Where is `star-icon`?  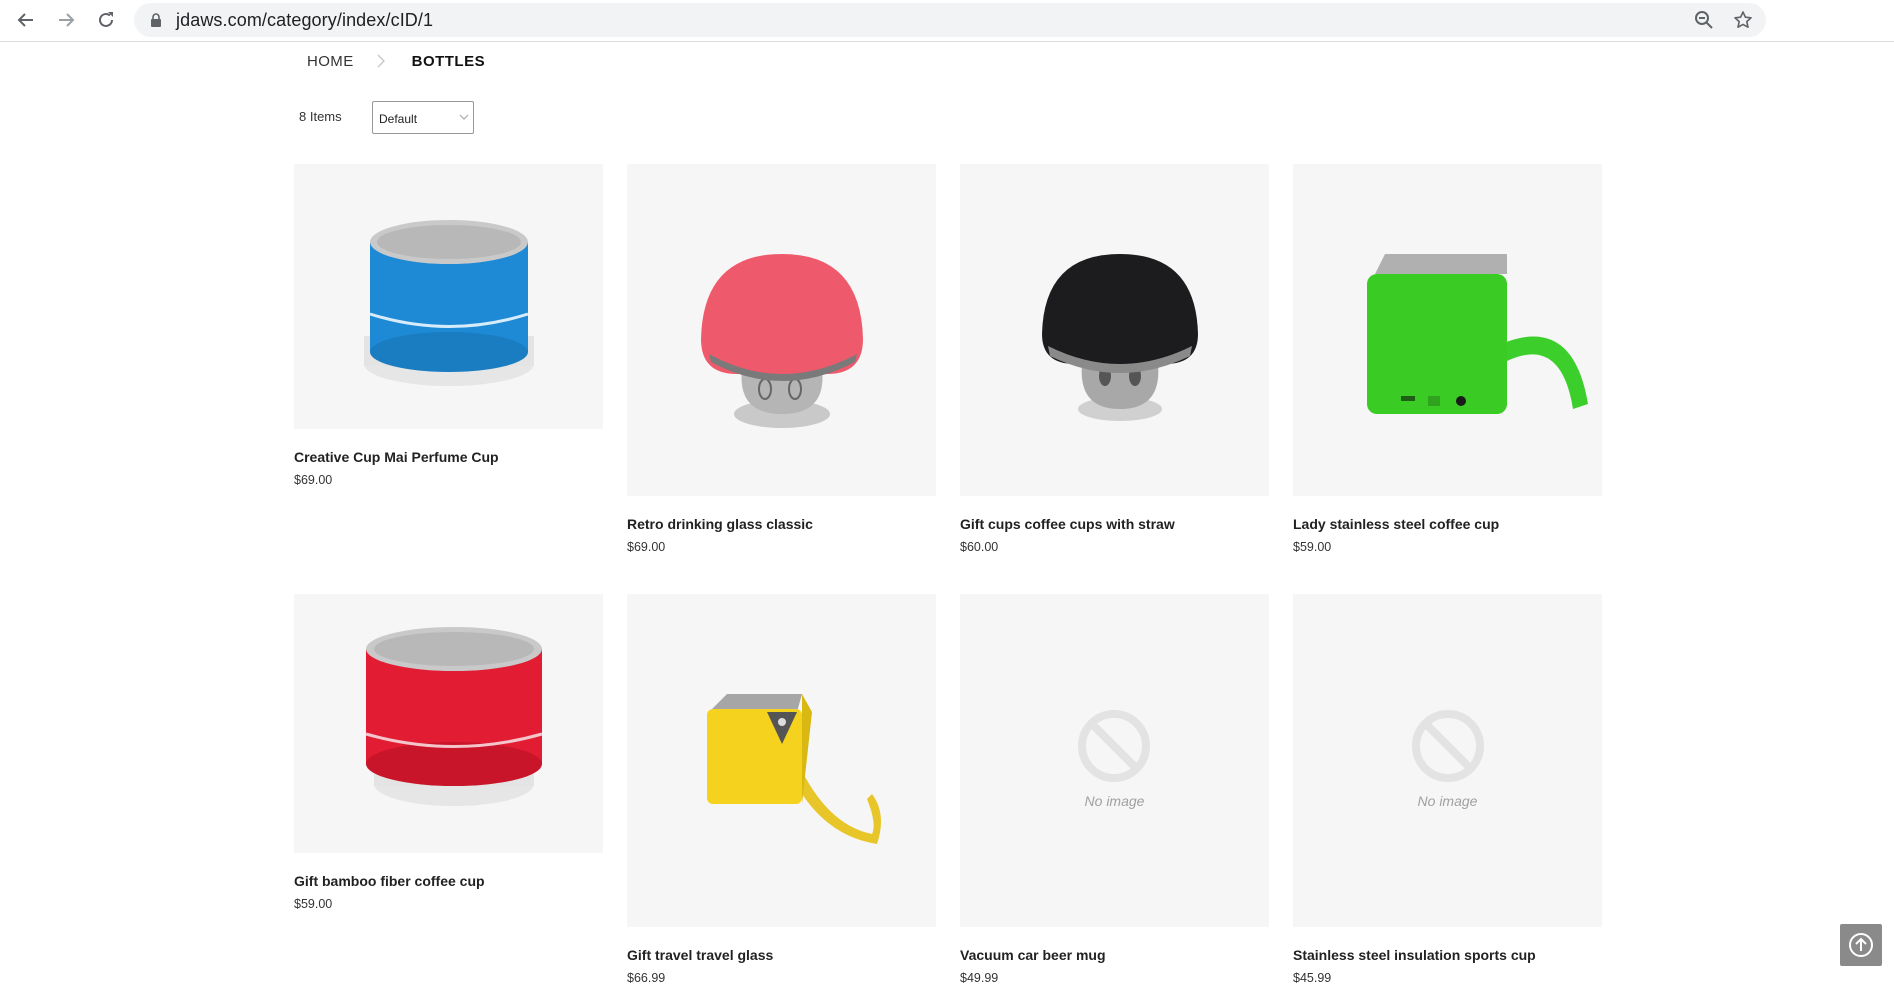
star-icon is located at coordinates (1743, 19).